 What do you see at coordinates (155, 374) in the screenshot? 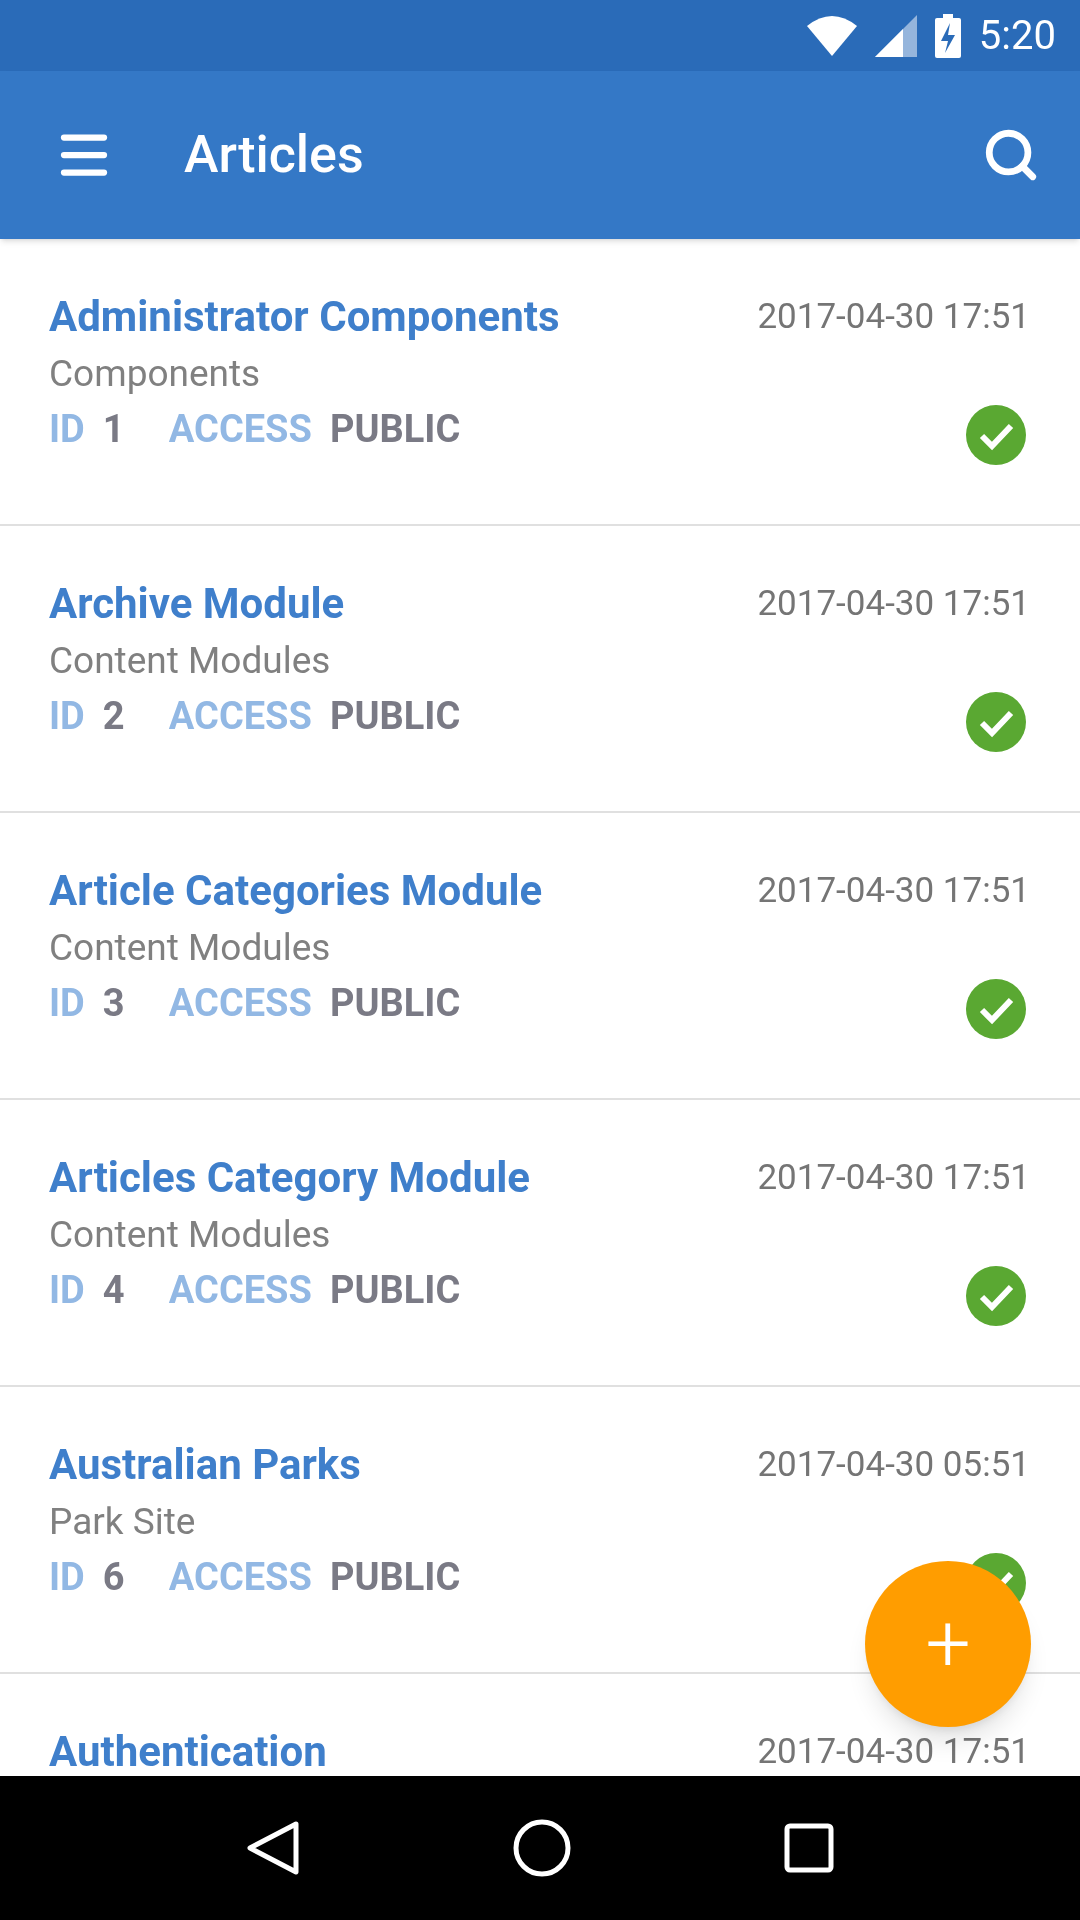
I see `article-category: Components` at bounding box center [155, 374].